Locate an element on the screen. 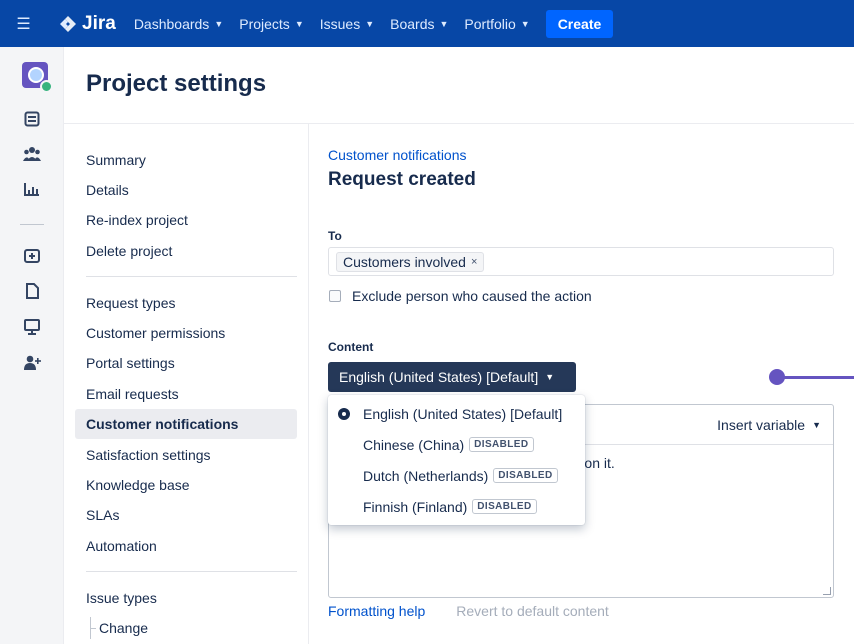 This screenshot has height=644, width=854. sidebar-item-email-requests: Email requests is located at coordinates (186, 394).